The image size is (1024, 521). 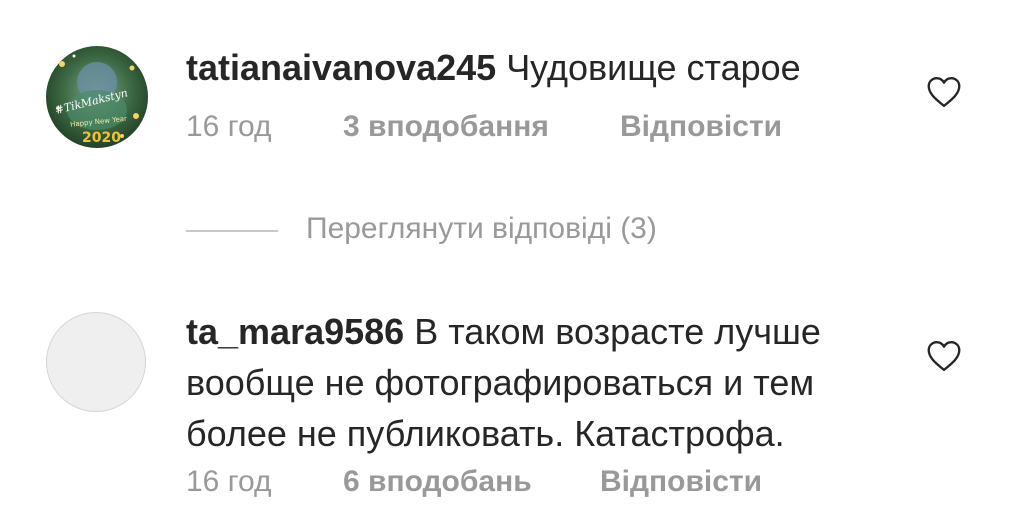 What do you see at coordinates (232, 231) in the screenshot?
I see `replies-divider-line` at bounding box center [232, 231].